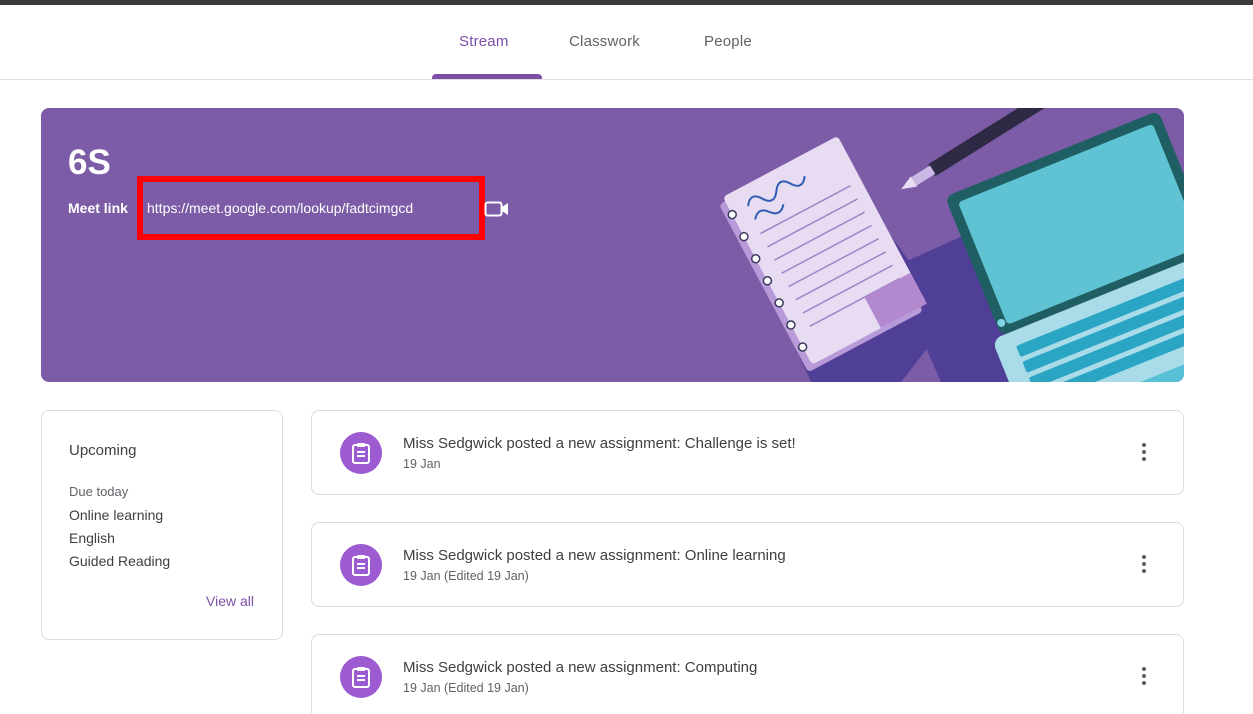  I want to click on upcoming-title: Upcoming, so click(103, 450).